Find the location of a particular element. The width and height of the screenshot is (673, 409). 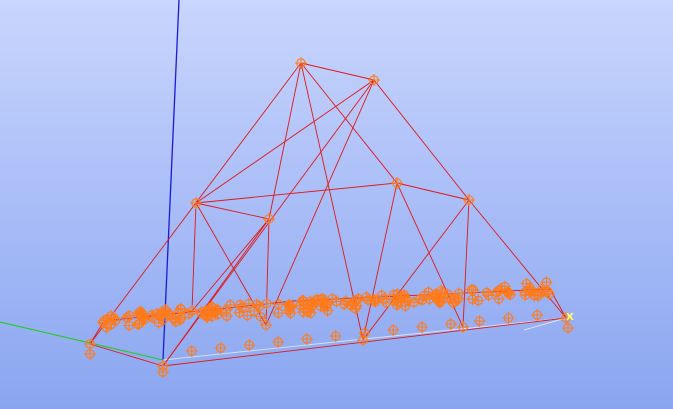

x-axis-label: X is located at coordinates (570, 317).